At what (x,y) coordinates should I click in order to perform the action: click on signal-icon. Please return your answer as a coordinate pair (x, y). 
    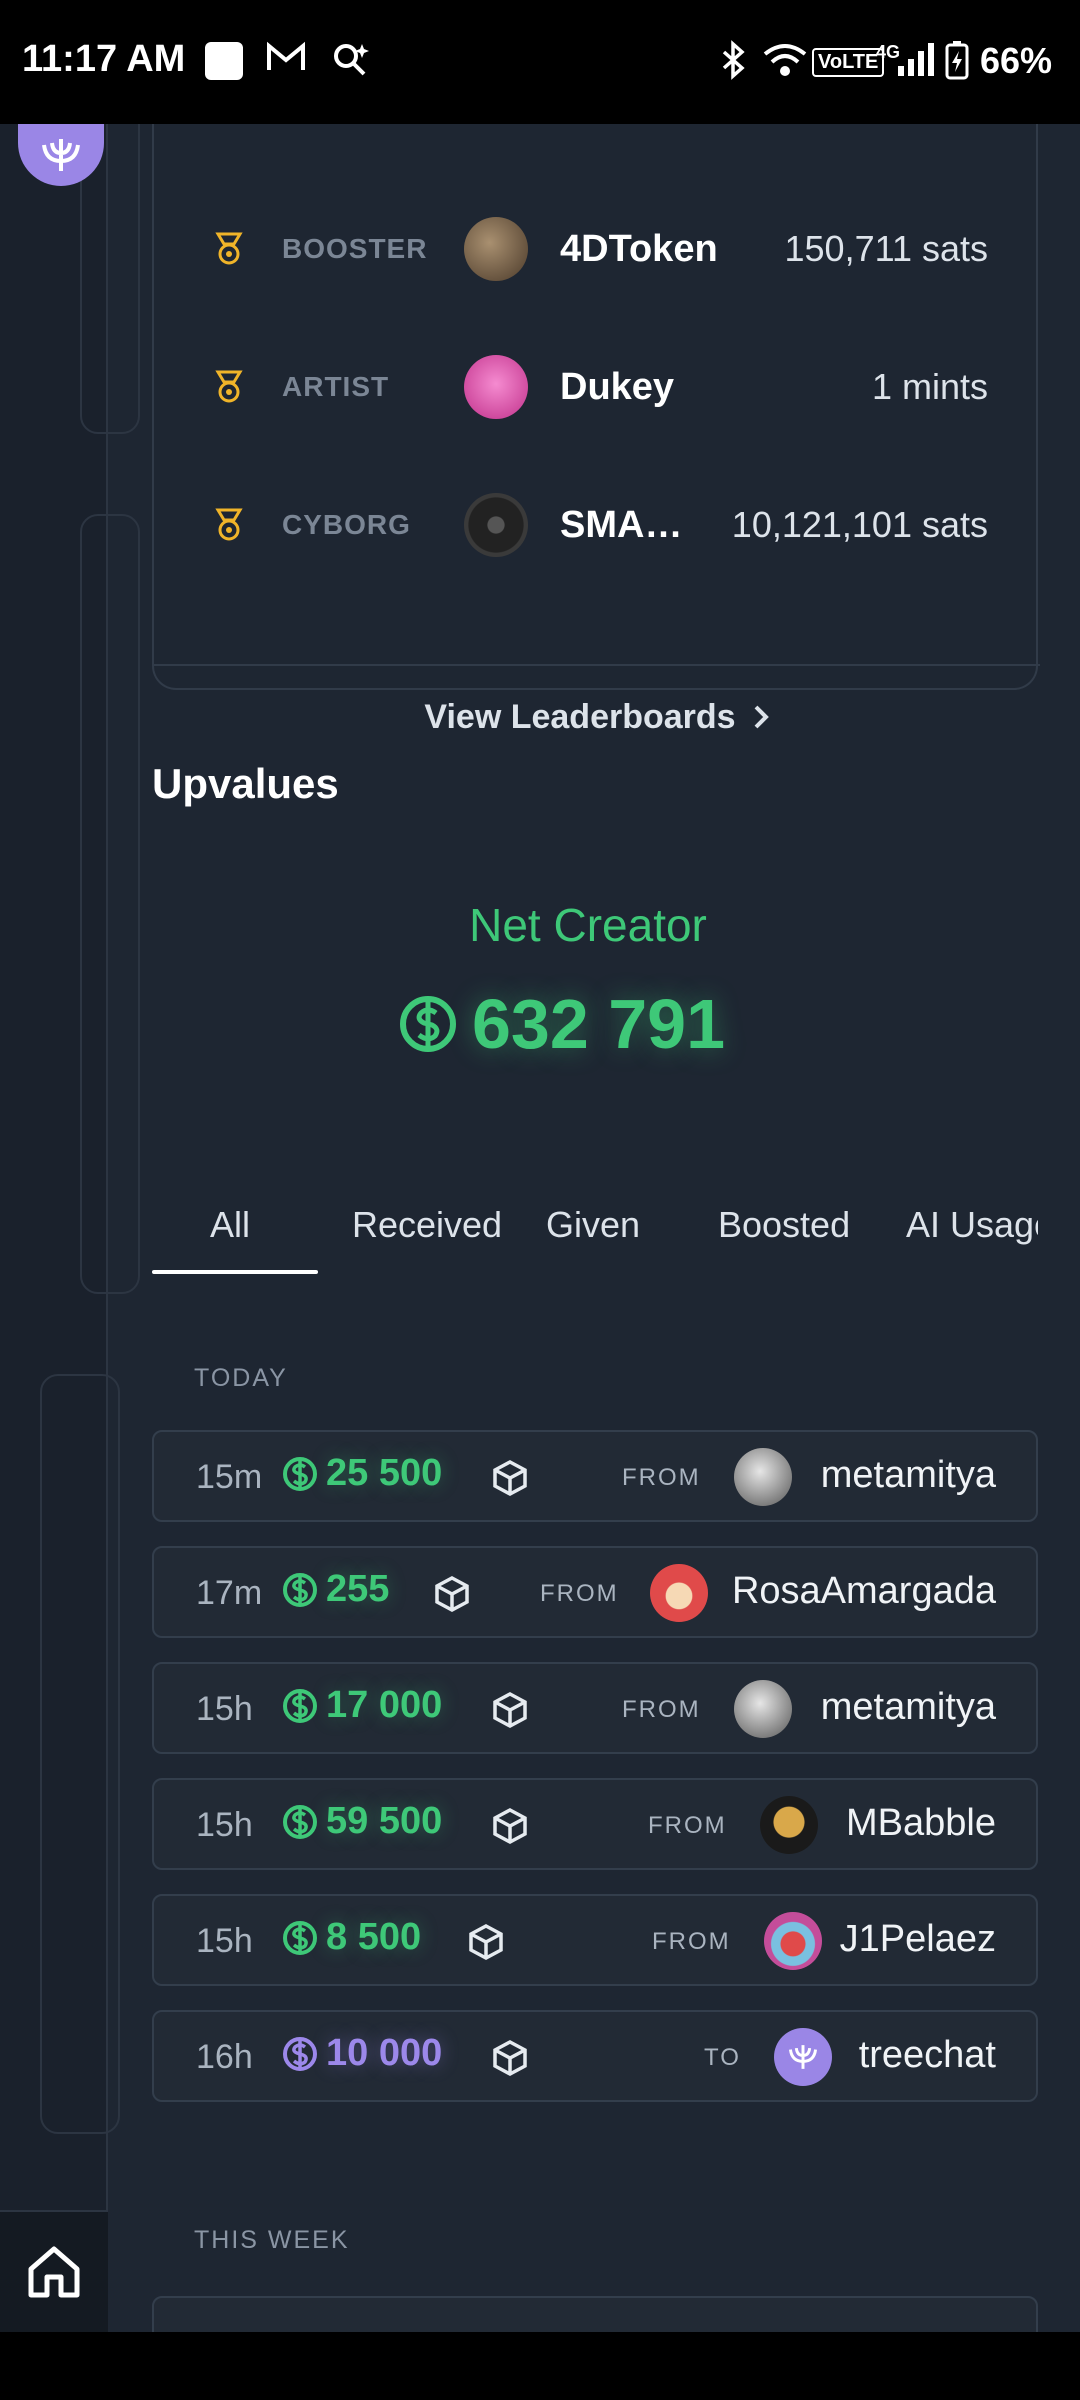
    Looking at the image, I should click on (916, 64).